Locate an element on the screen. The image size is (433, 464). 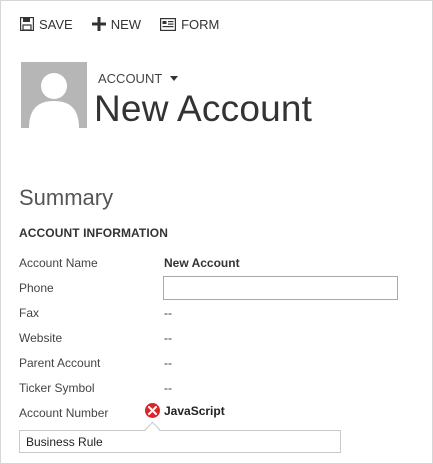
field-label-website: Website is located at coordinates (41, 338).